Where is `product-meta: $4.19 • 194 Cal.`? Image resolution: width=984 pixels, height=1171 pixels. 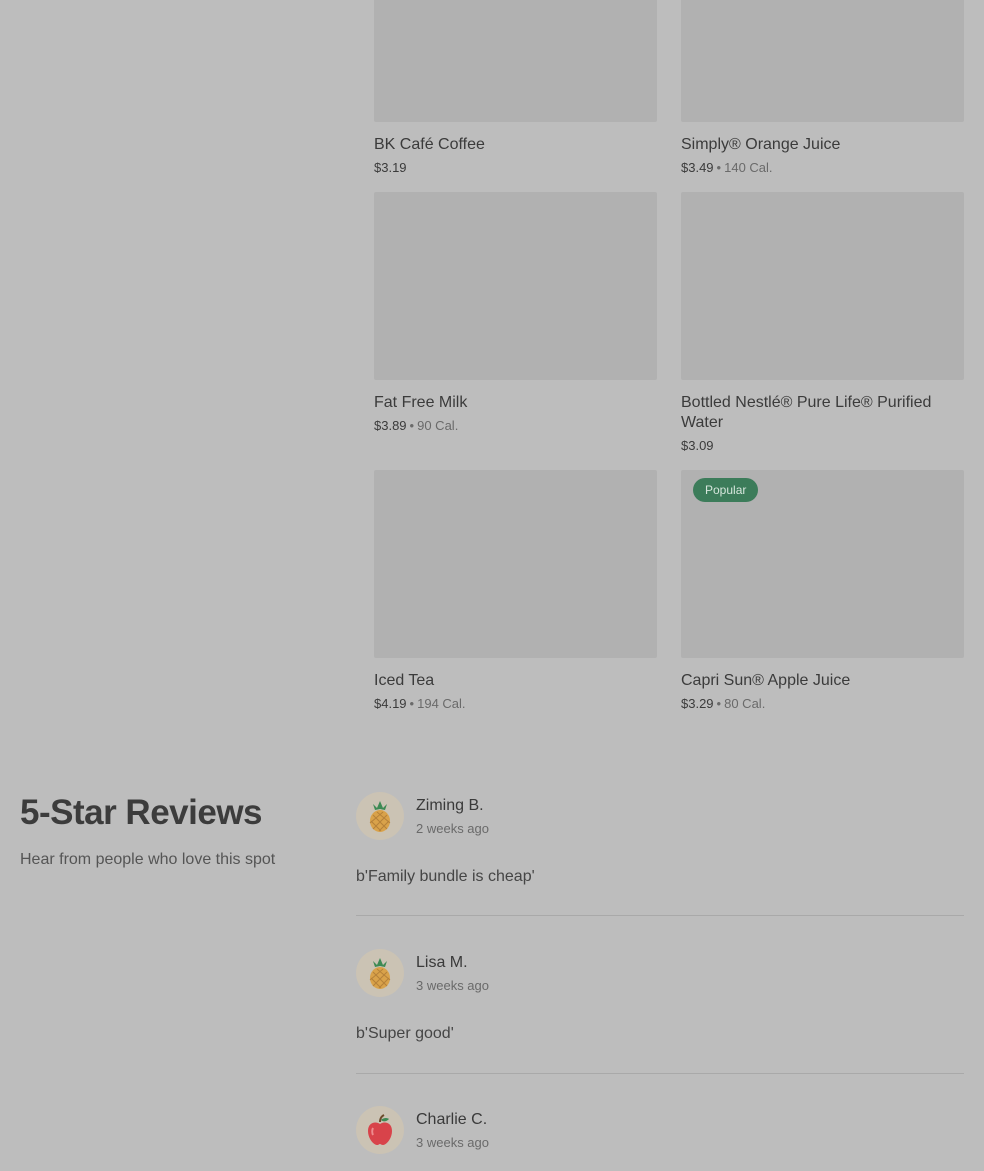
product-meta: $4.19 • 194 Cal. is located at coordinates (515, 704).